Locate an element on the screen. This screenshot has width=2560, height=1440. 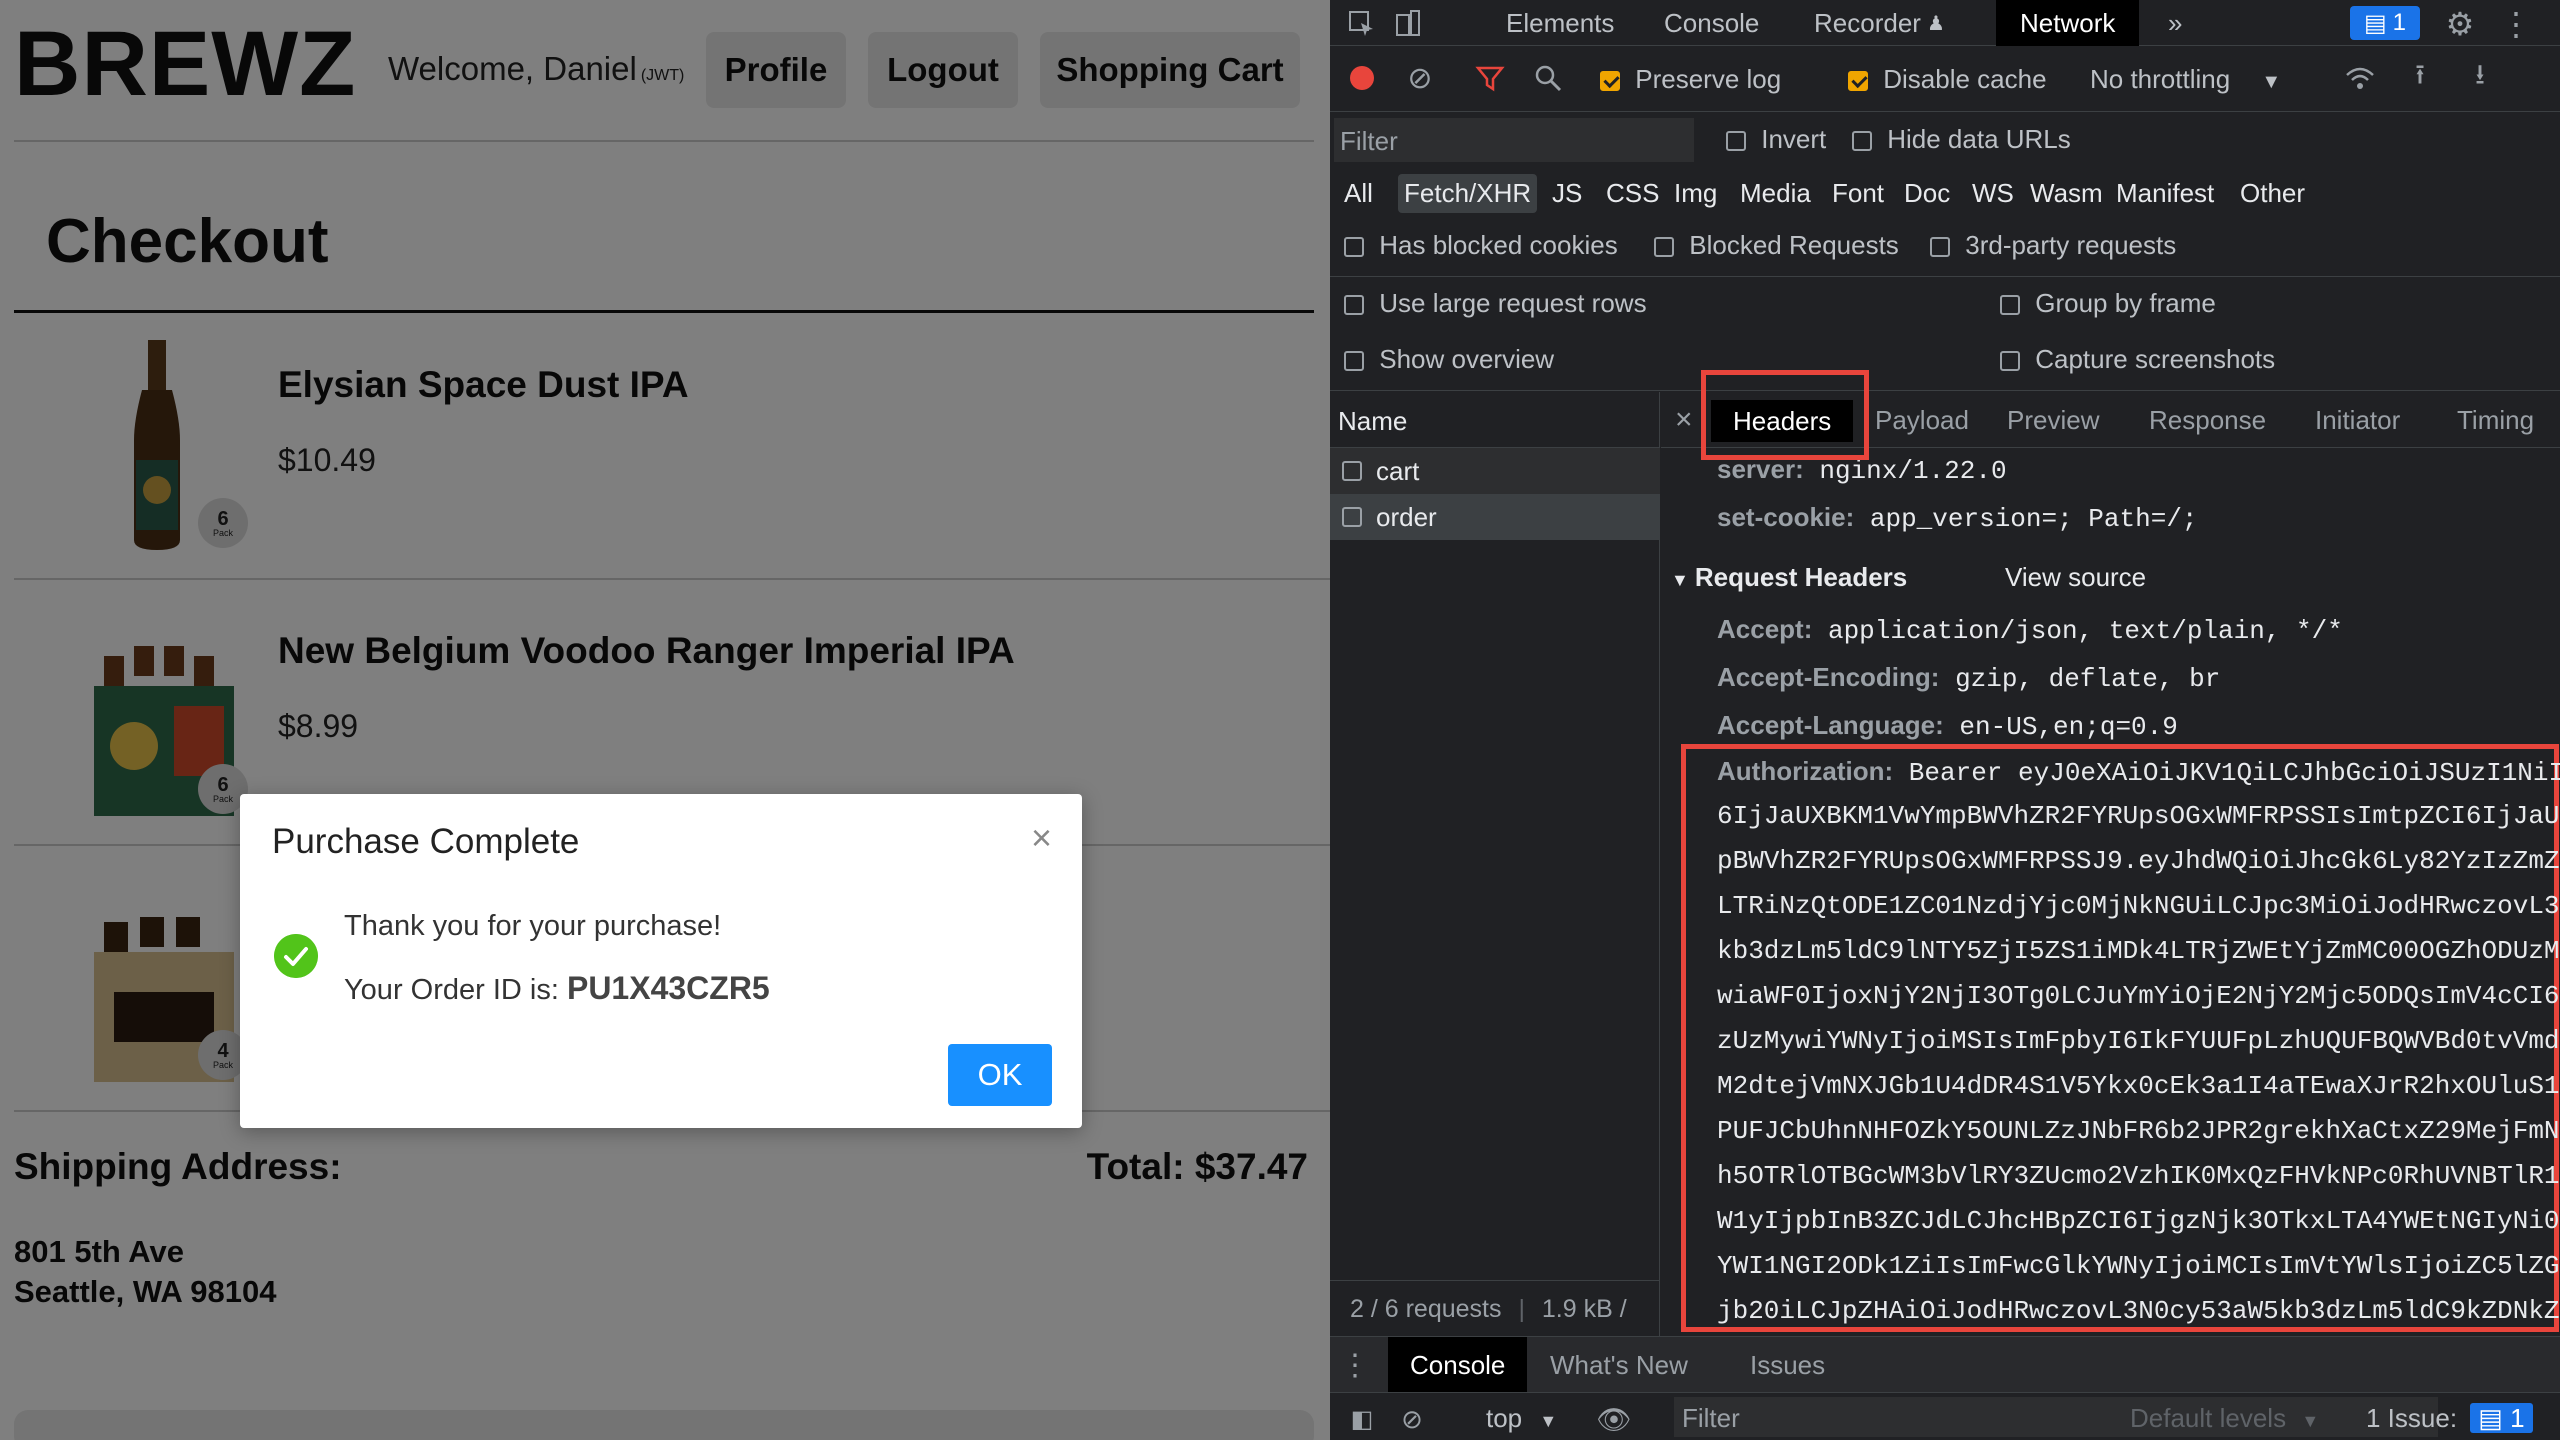
show-overview-checkbox is located at coordinates (1354, 361).